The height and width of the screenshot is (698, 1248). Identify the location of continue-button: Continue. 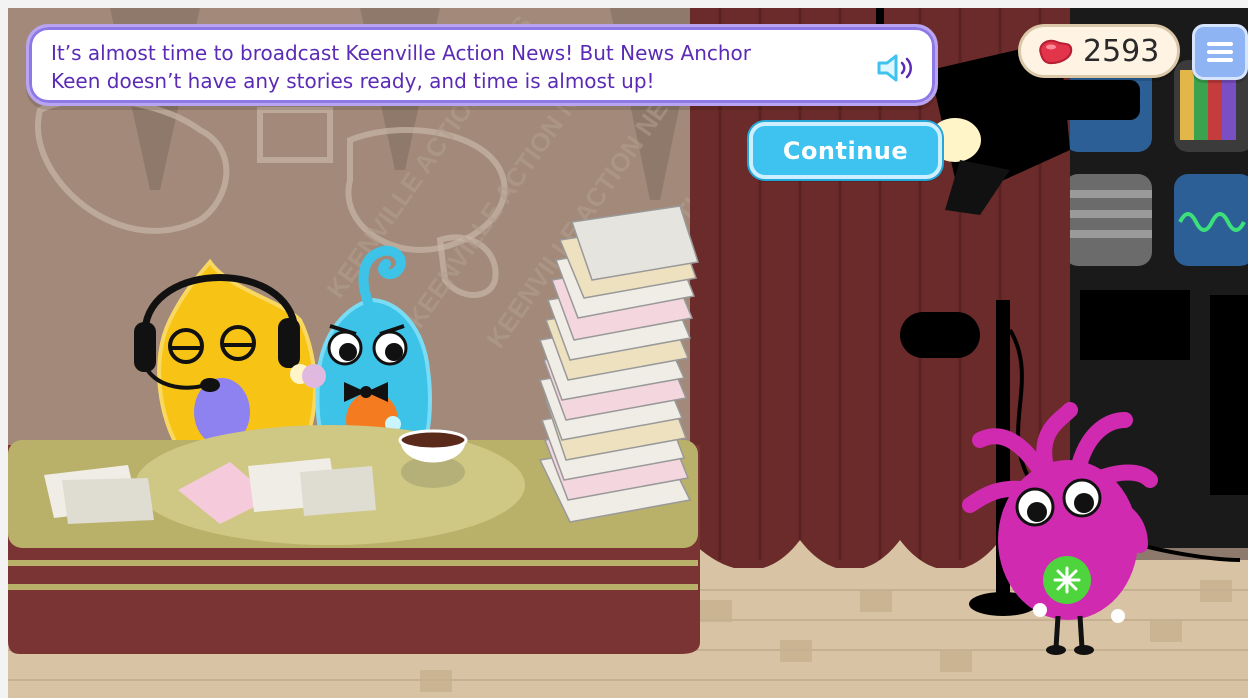
(845, 150).